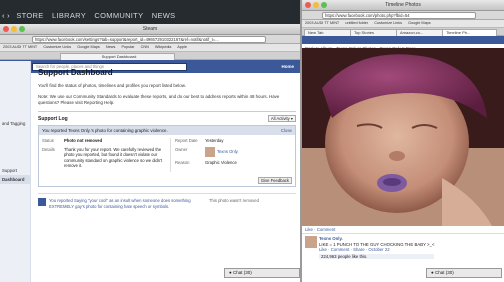 Image resolution: width=504 pixels, height=282 pixels. I want to click on report-date-label: Report Date, so click(186, 140).